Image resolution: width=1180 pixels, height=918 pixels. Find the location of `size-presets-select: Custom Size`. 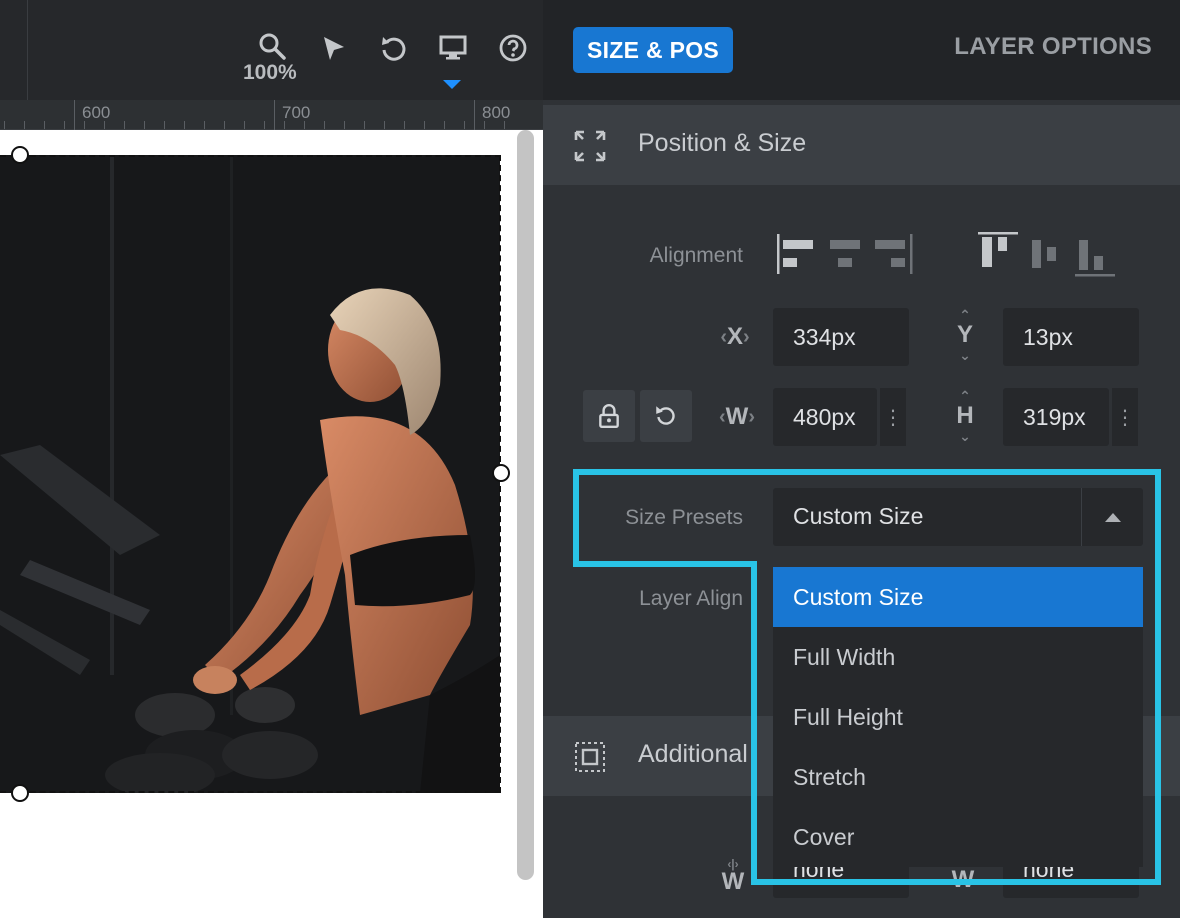

size-presets-select: Custom Size is located at coordinates (958, 517).